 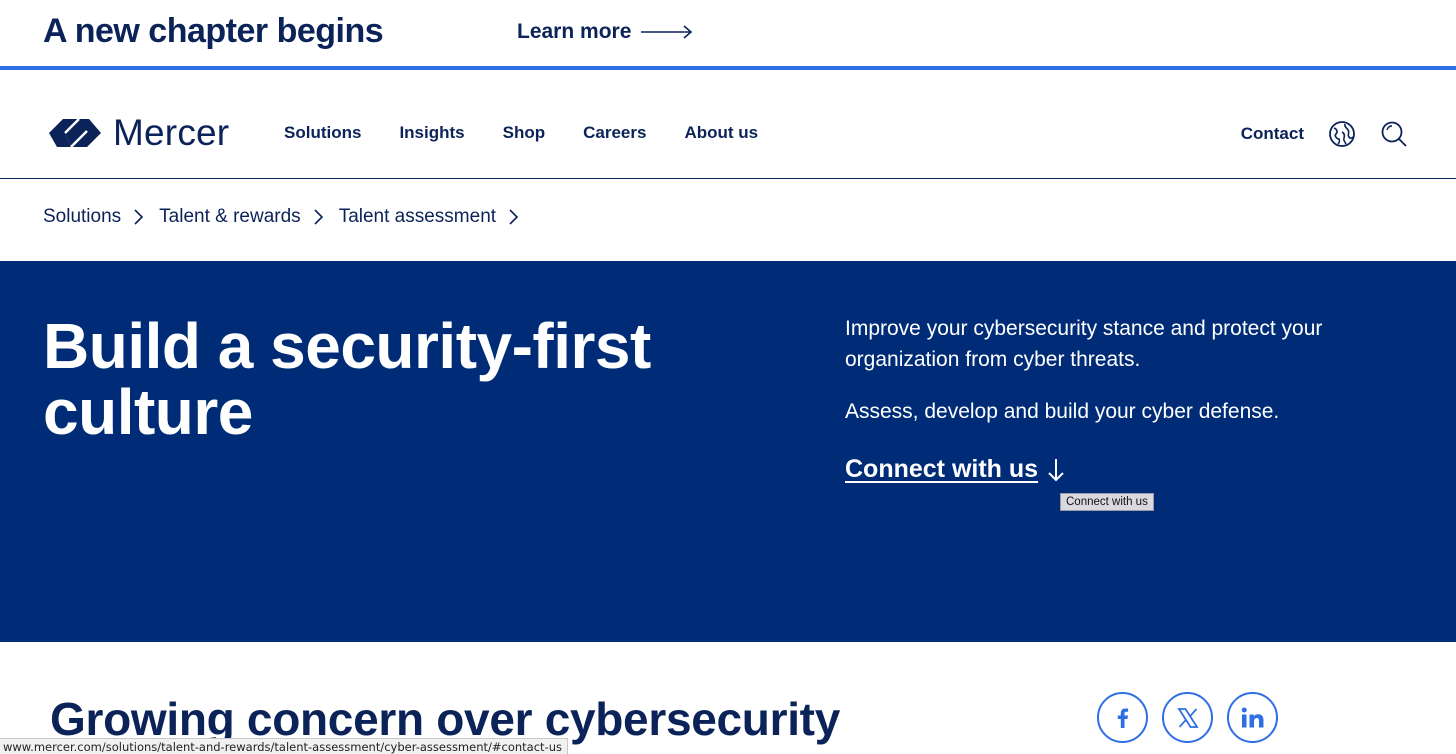 What do you see at coordinates (213, 31) in the screenshot?
I see `announcement-title: A new chapter begins` at bounding box center [213, 31].